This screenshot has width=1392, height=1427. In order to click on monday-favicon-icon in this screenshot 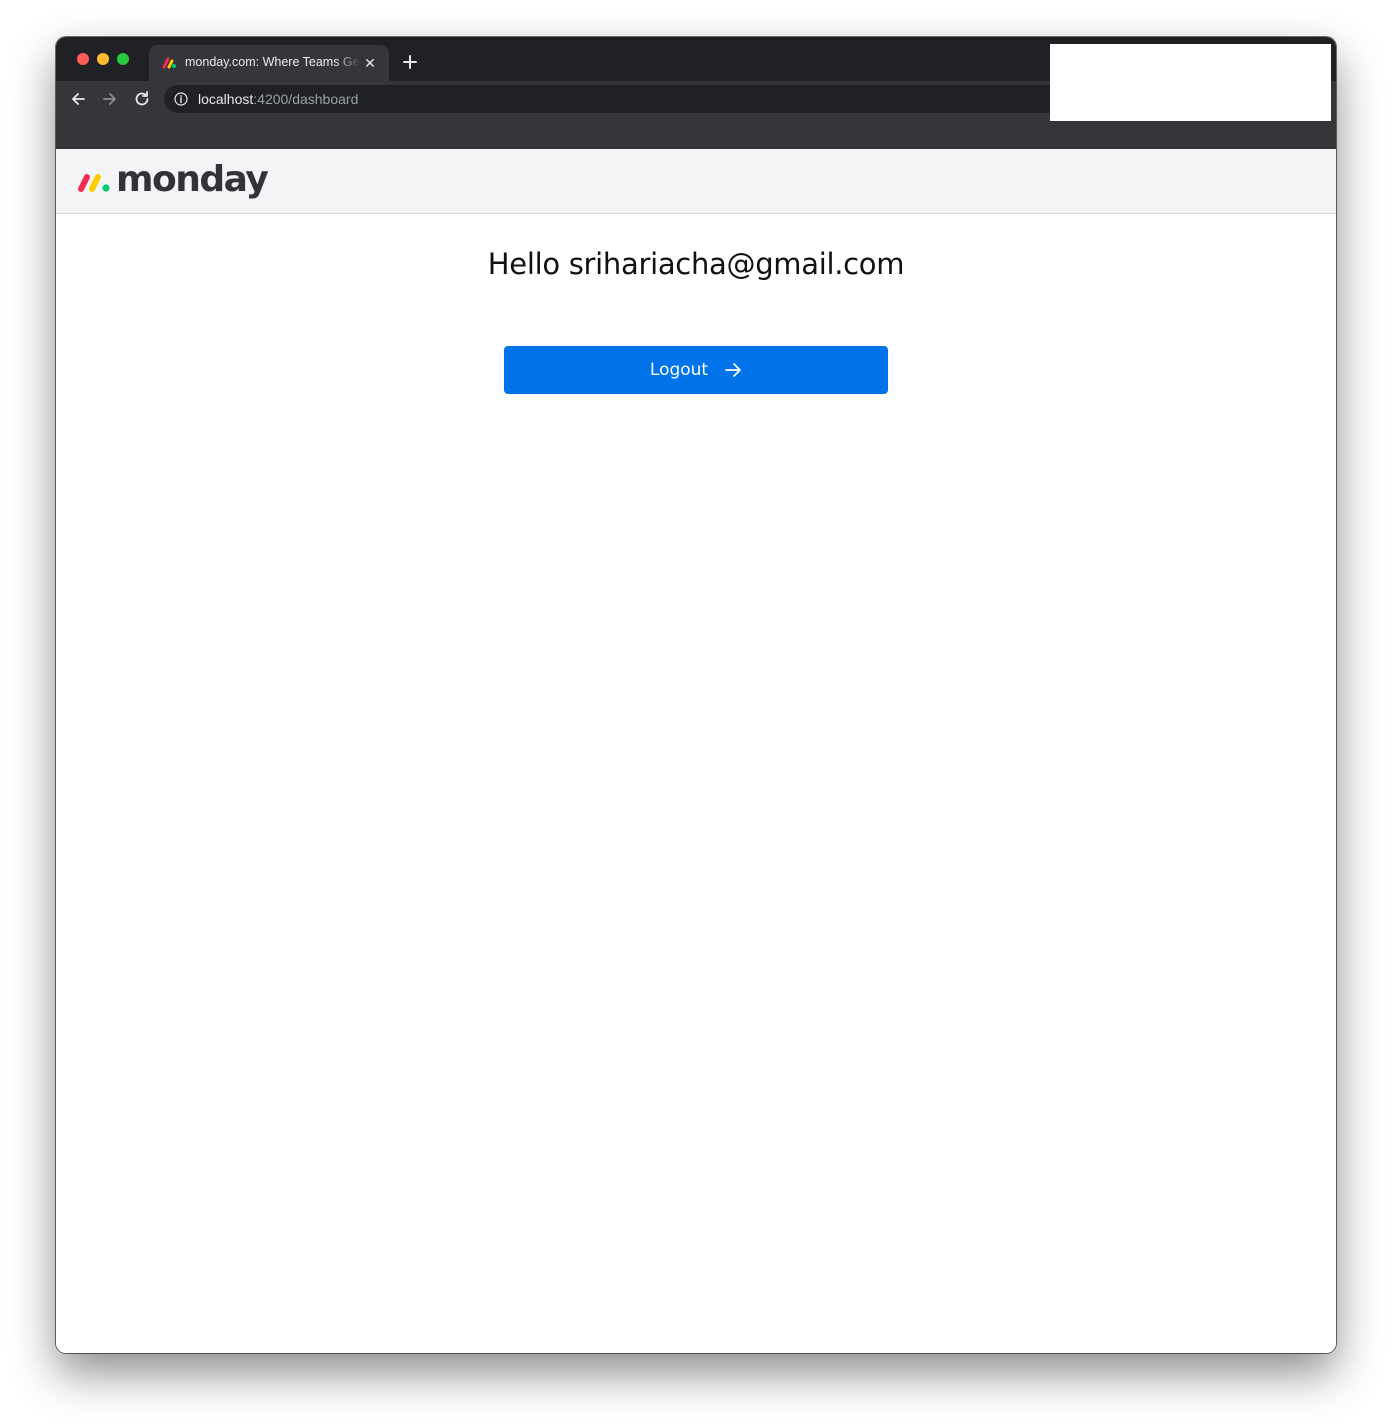, I will do `click(169, 63)`.